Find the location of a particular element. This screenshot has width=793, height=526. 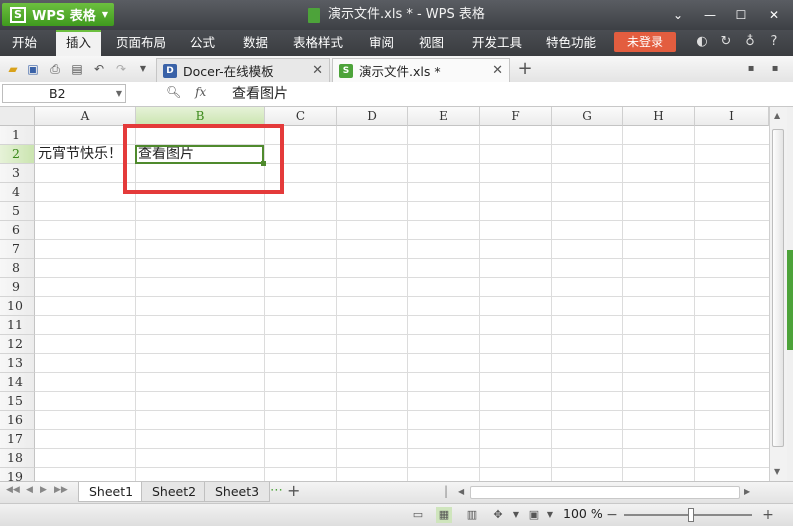

column-header-e: E is located at coordinates (444, 116).